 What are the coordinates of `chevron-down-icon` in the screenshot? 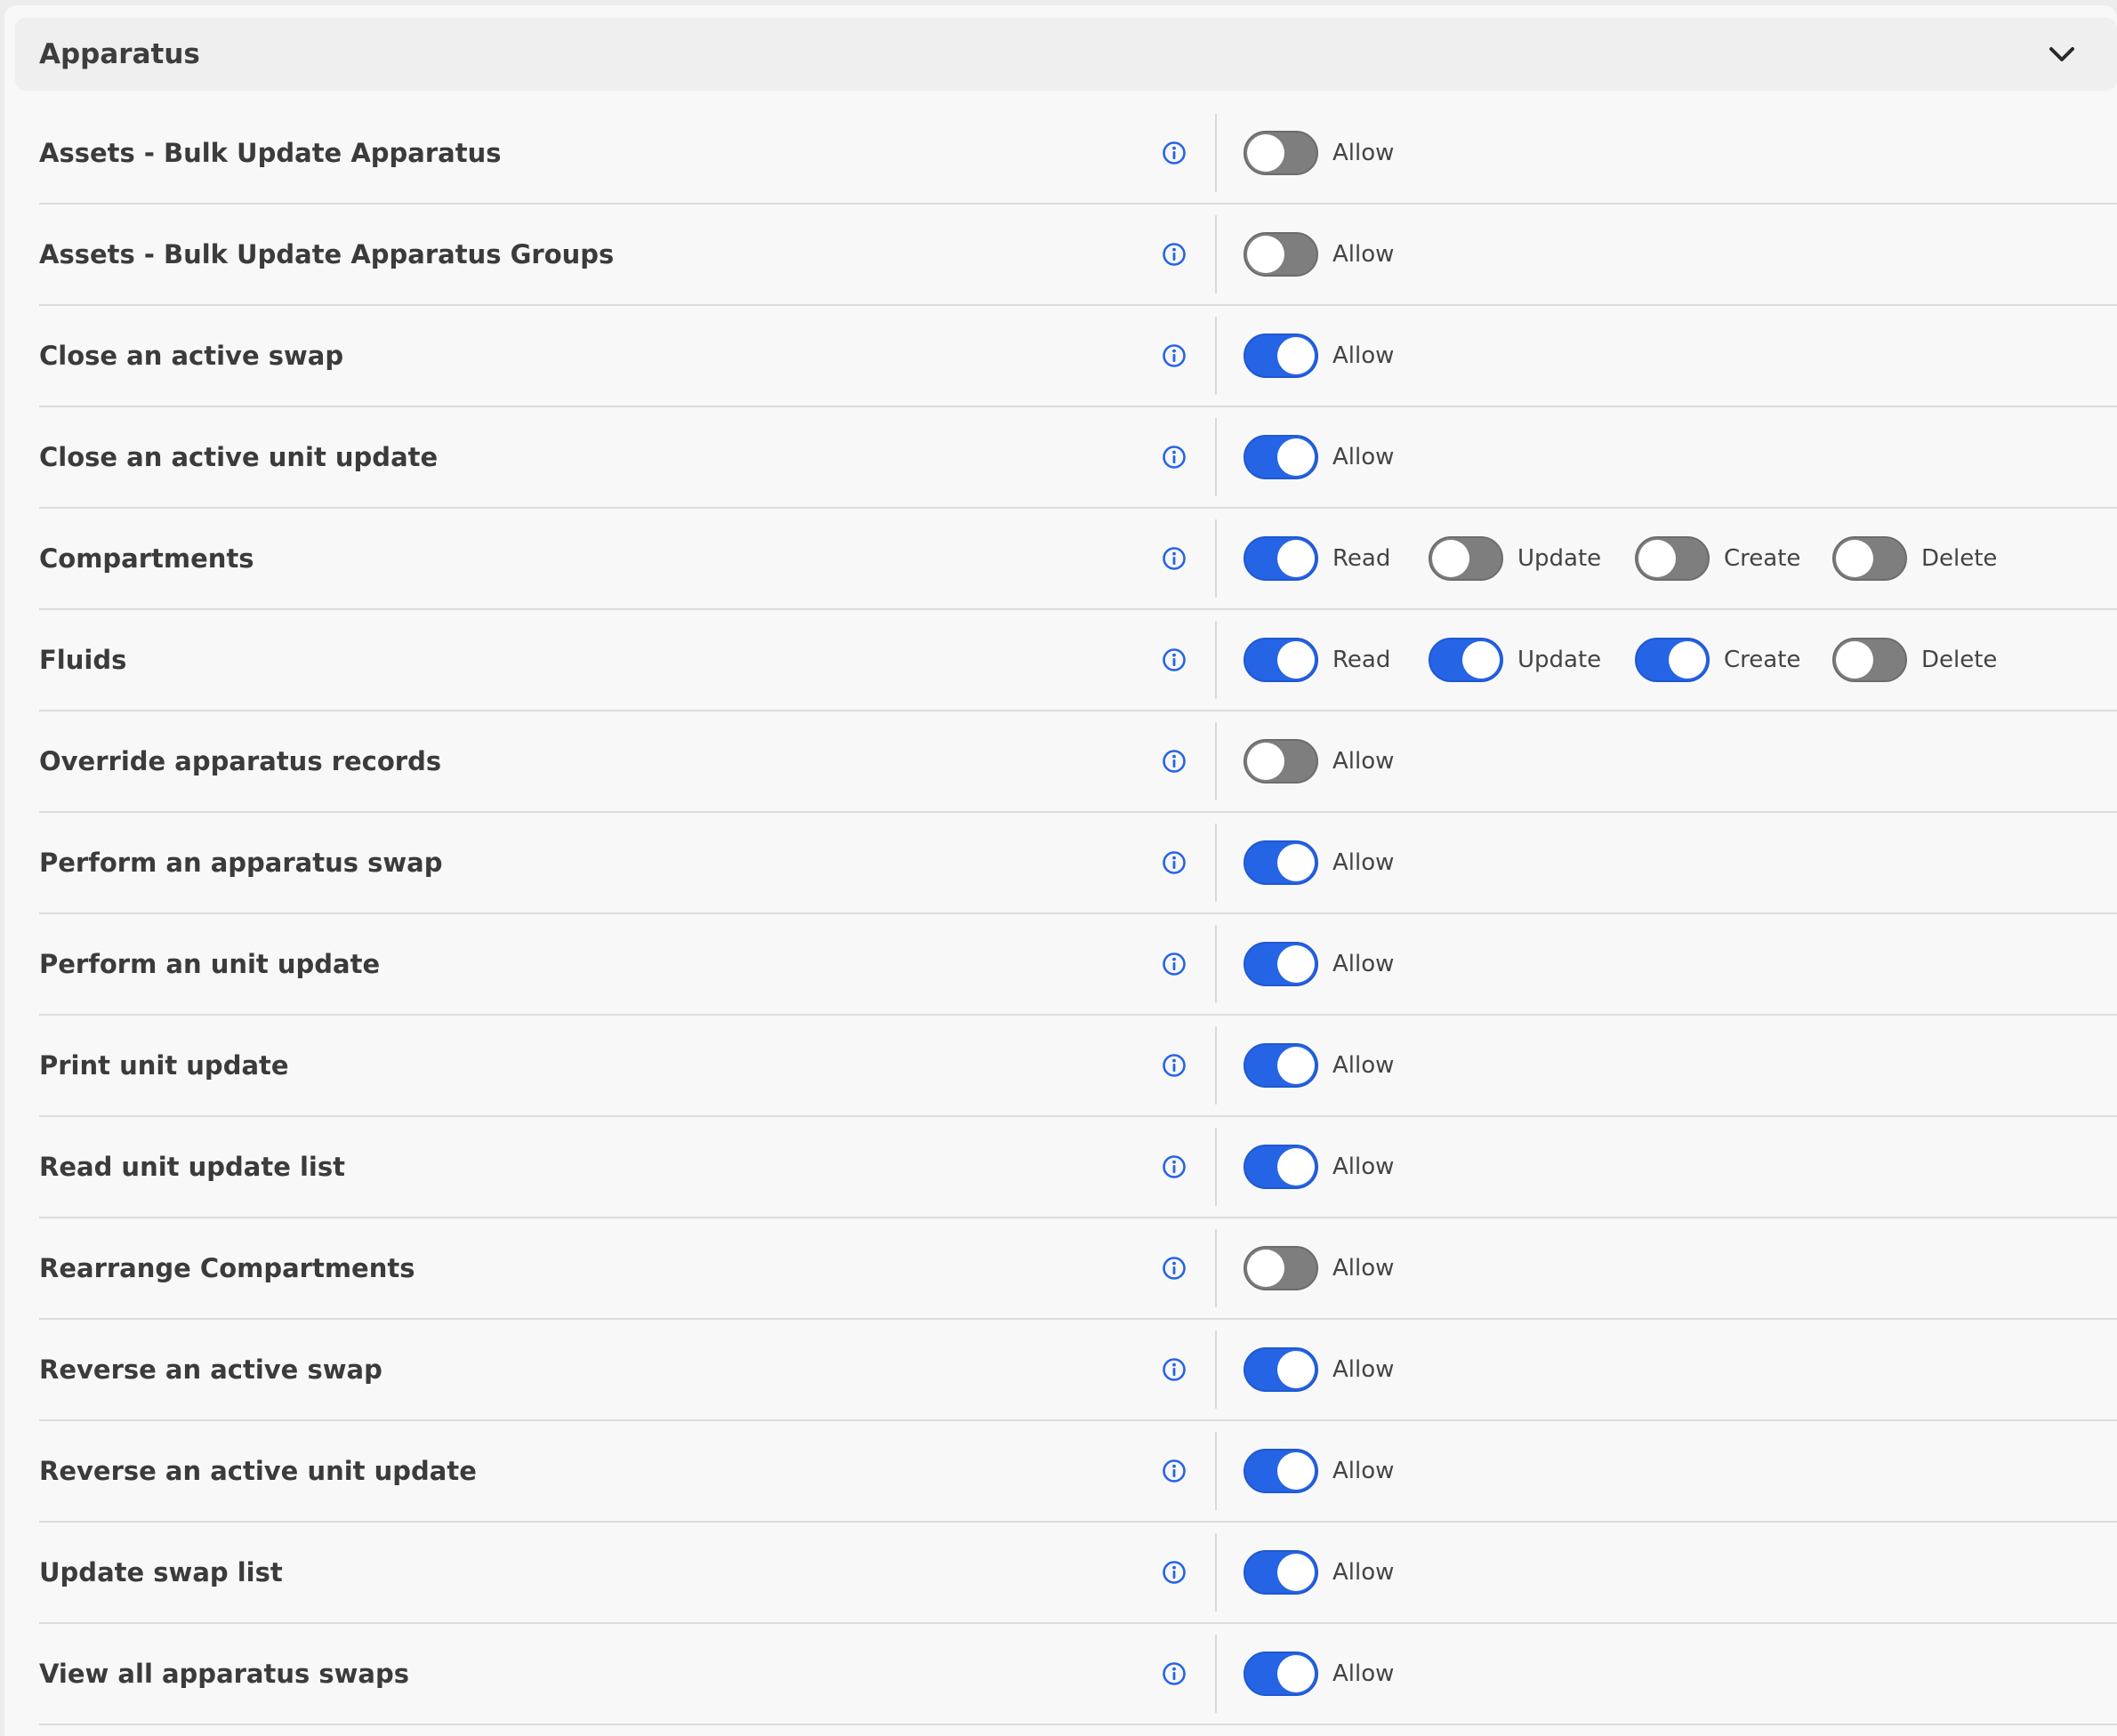 It's located at (2062, 54).